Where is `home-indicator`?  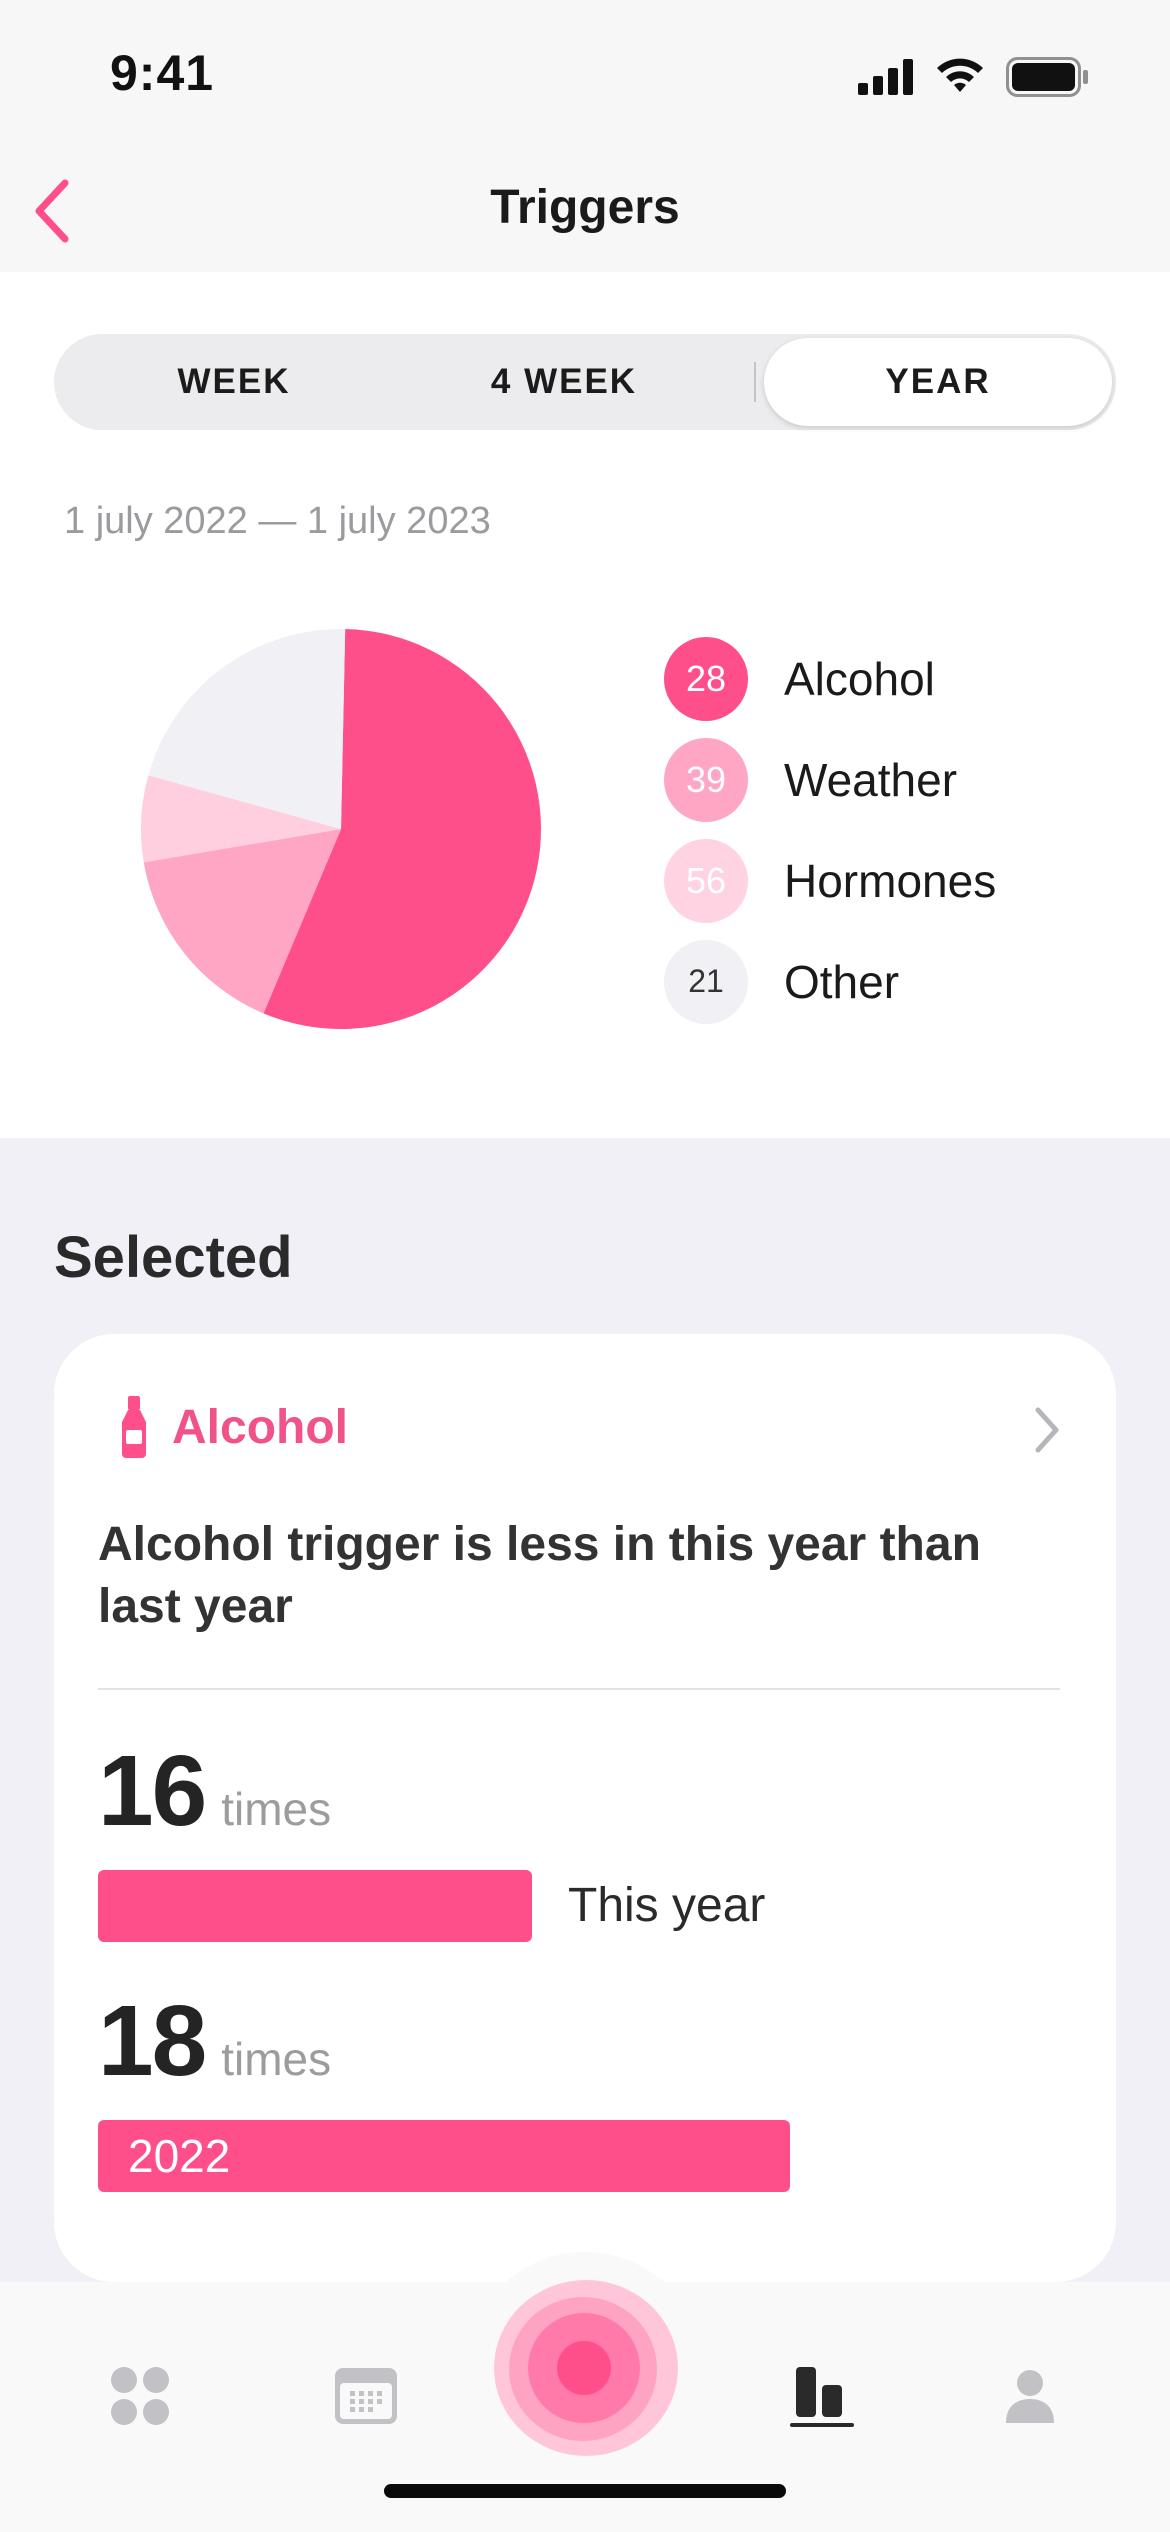
home-indicator is located at coordinates (585, 2491).